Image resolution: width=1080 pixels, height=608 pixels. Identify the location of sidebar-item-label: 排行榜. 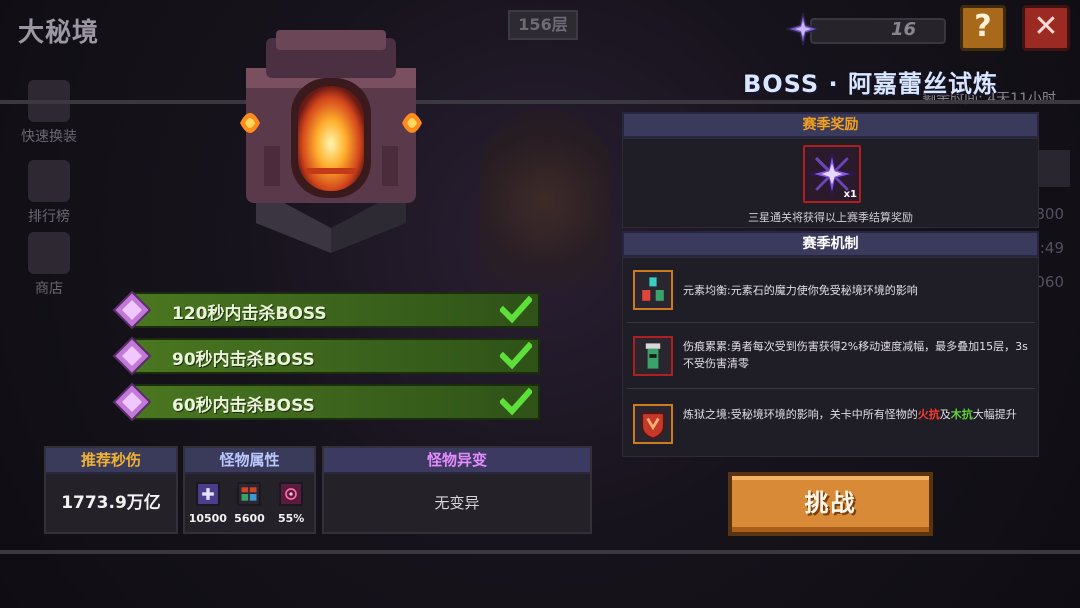
(49, 217).